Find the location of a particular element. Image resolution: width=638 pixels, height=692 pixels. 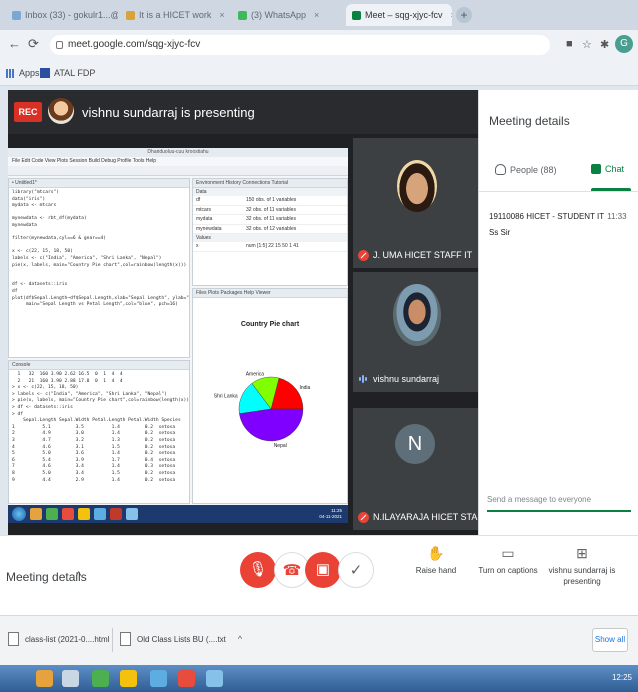

tab-gmail: Inbox (33) - gokulr1...@ HBBA... × is located at coordinates (62, 15).